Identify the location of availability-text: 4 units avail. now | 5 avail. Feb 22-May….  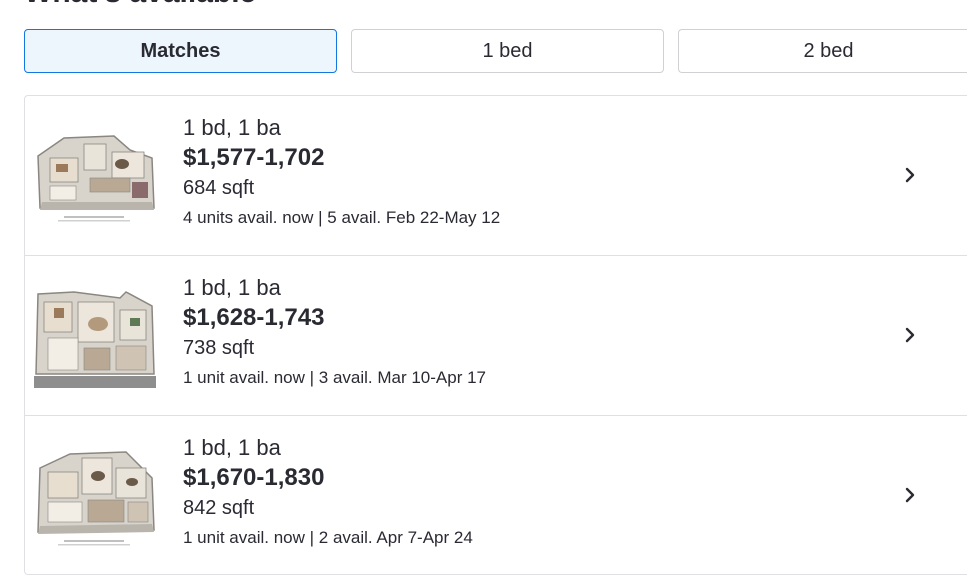
(342, 217).